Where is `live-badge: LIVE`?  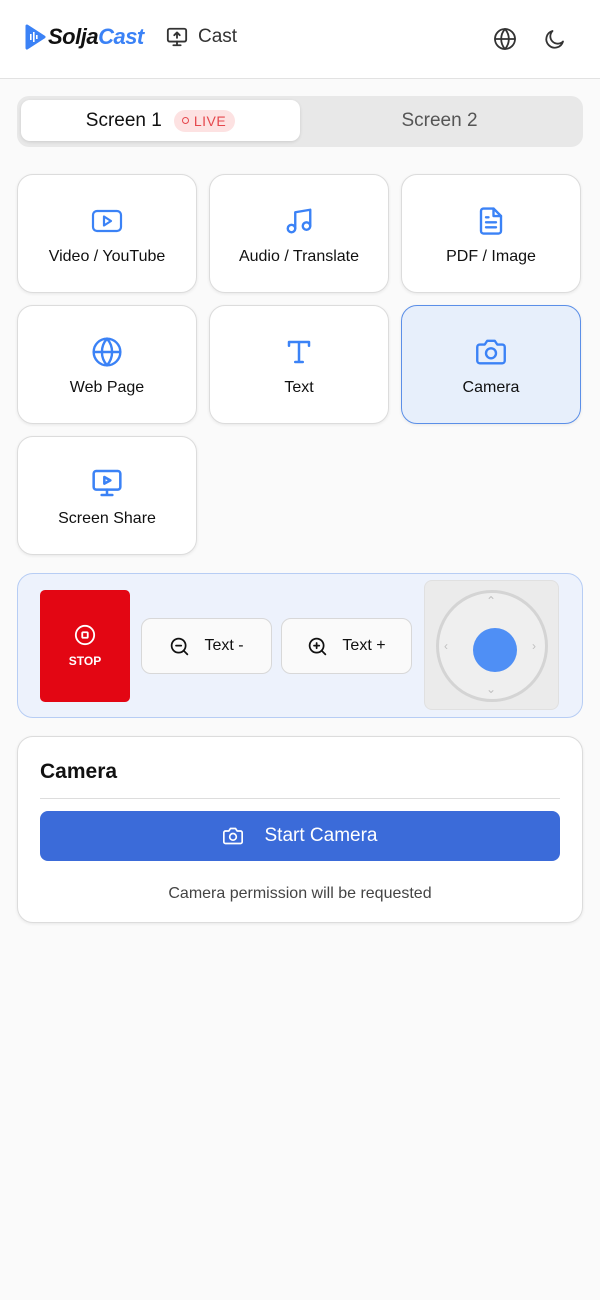 live-badge: LIVE is located at coordinates (204, 120).